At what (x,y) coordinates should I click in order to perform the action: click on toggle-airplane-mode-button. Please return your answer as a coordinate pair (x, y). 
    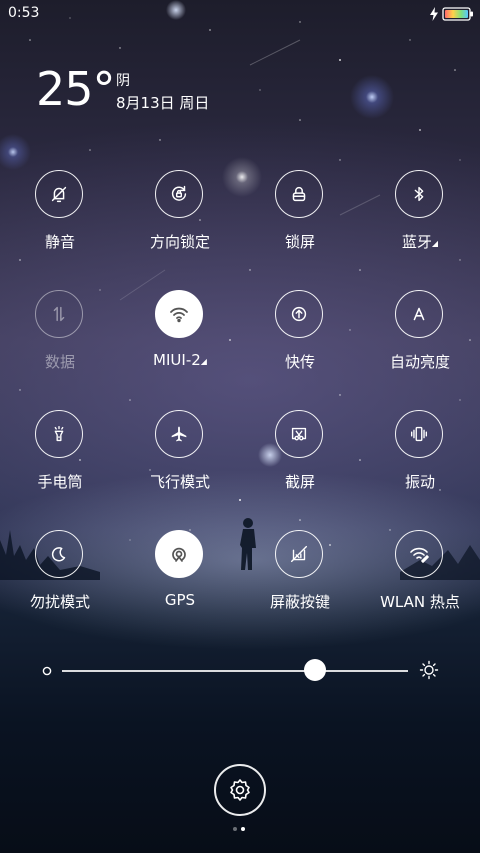
    Looking at the image, I should click on (179, 434).